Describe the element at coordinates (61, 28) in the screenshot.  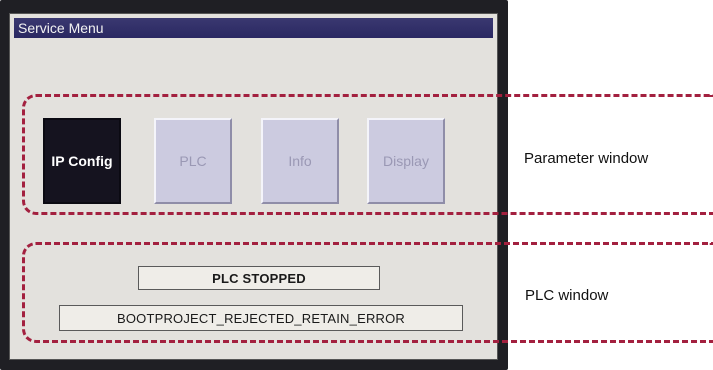
I see `window-title: Service Menu` at that location.